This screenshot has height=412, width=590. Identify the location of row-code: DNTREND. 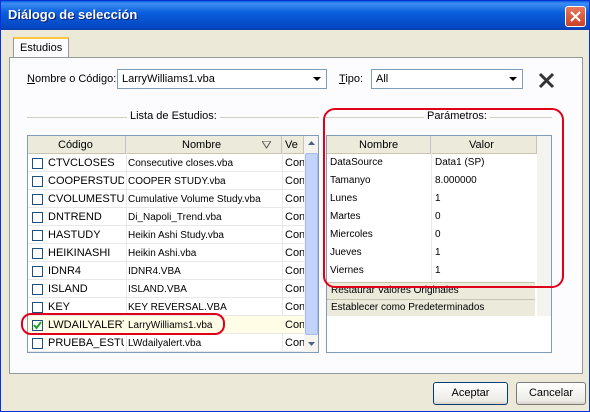
(75, 217).